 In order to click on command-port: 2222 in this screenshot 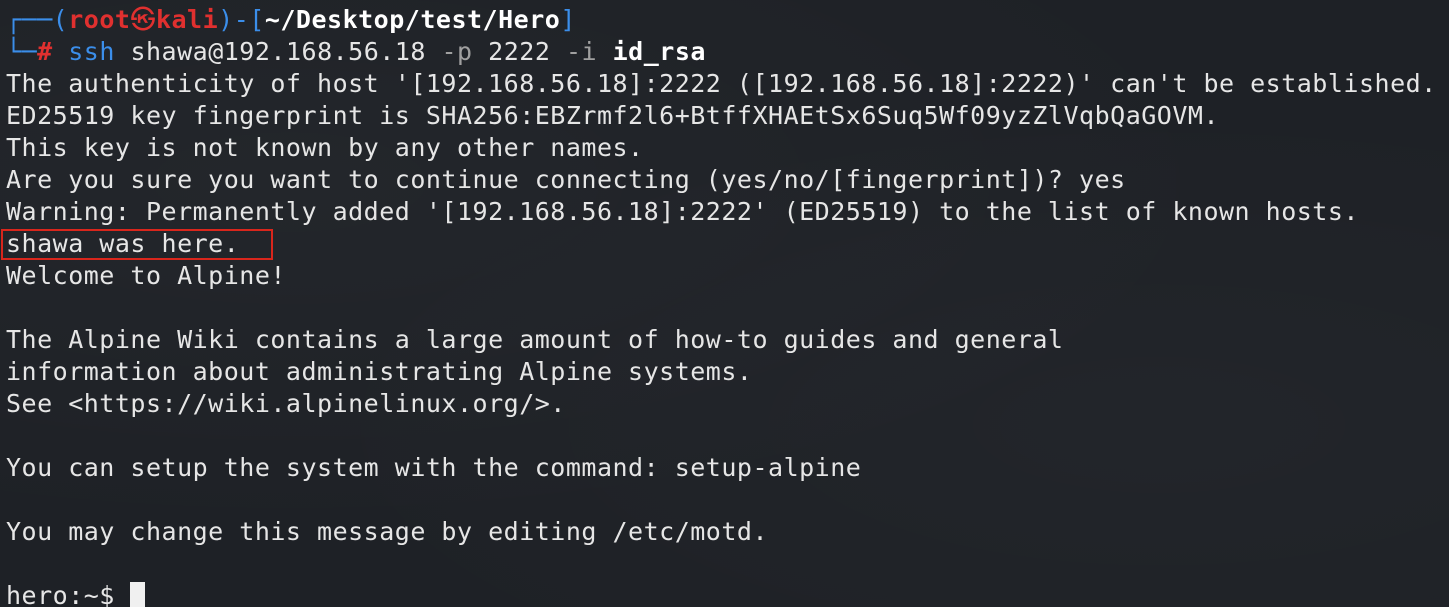, I will do `click(519, 51)`.